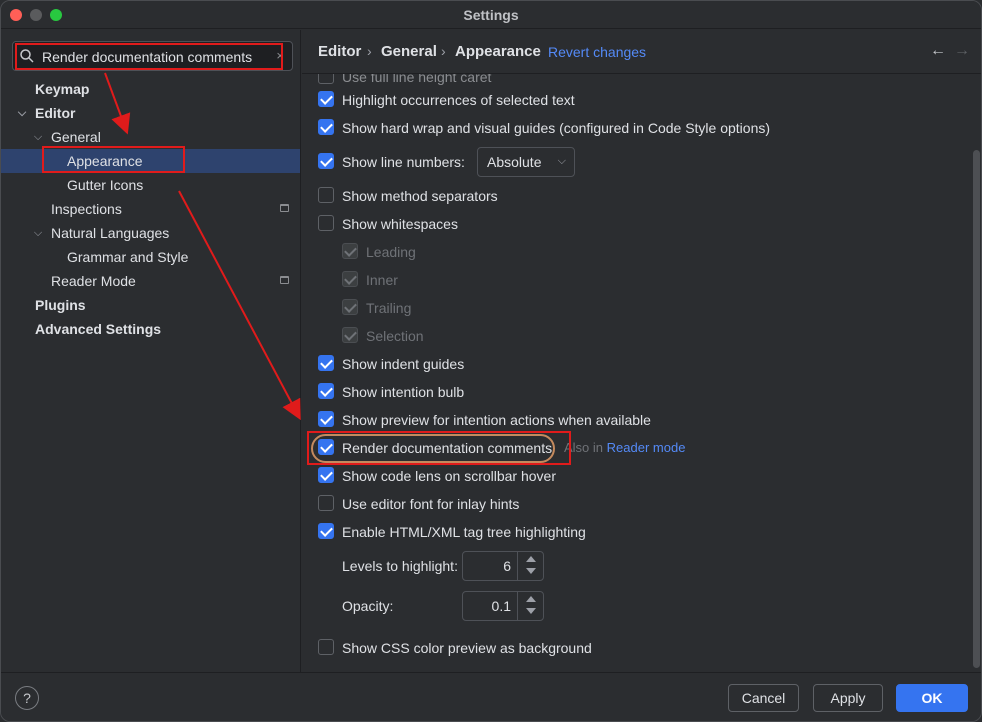  Describe the element at coordinates (597, 52) in the screenshot. I see `revert-changes-link: Revert changes` at that location.